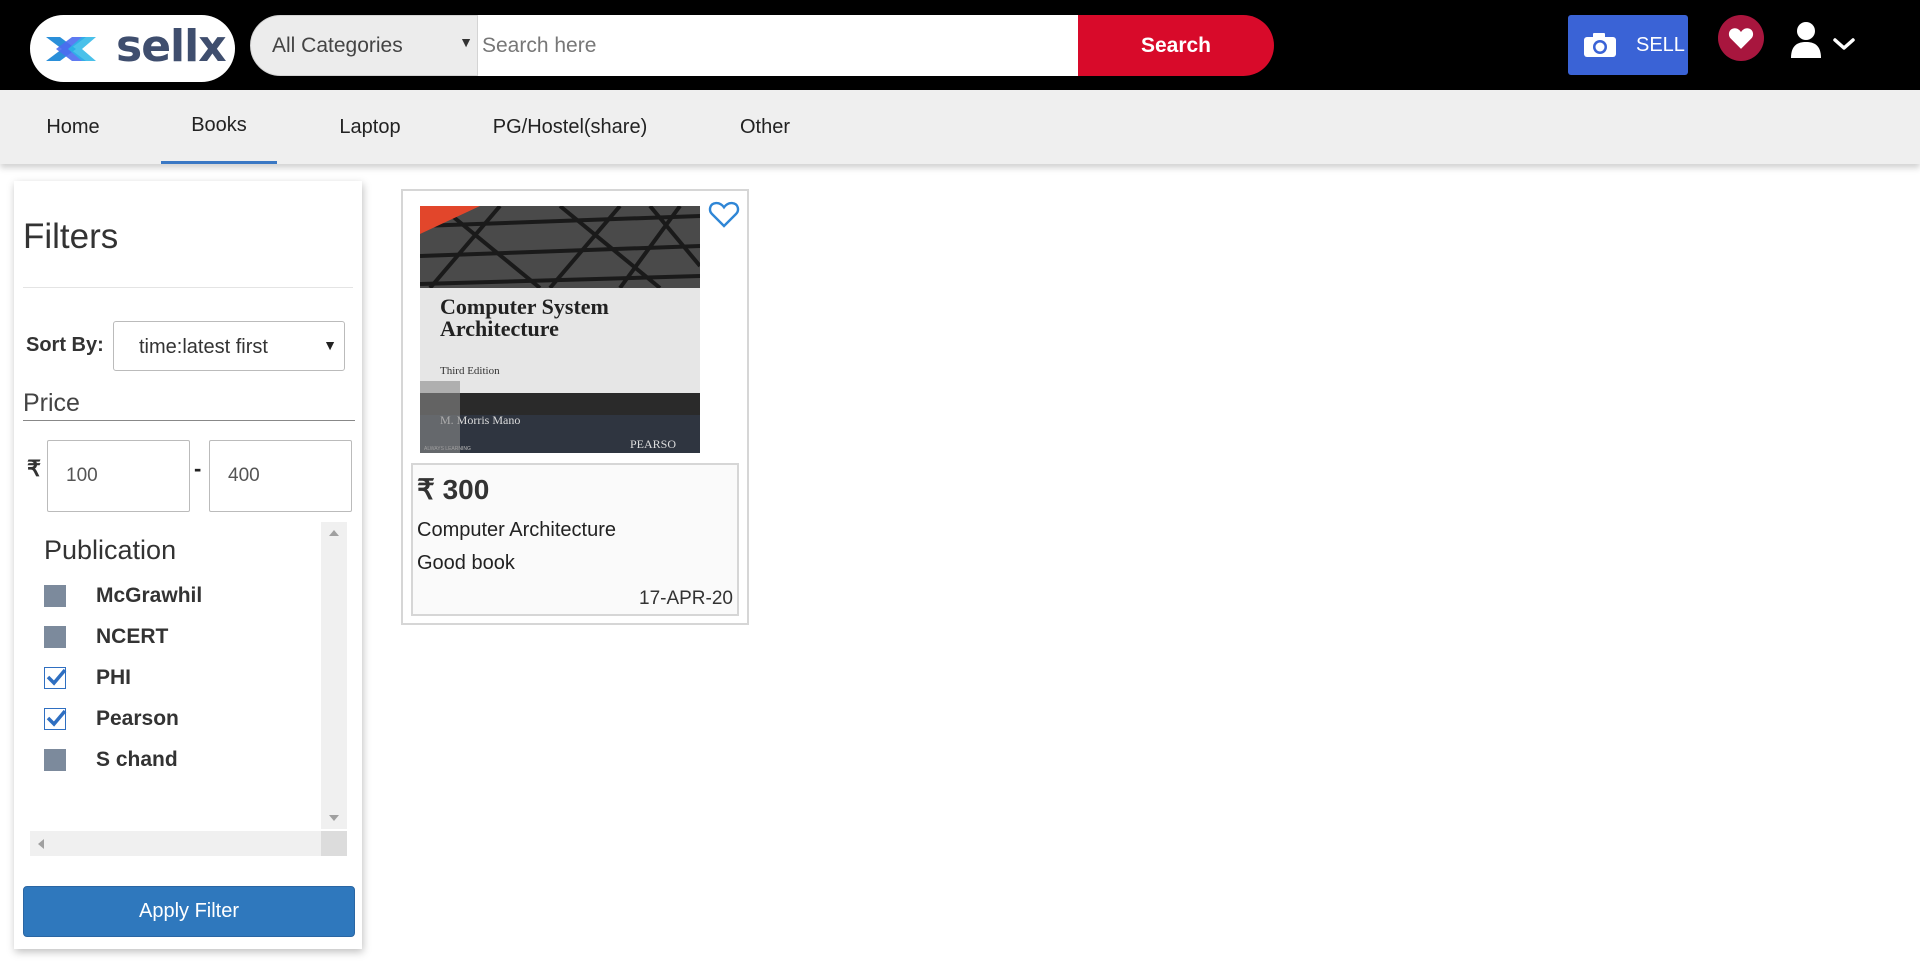 The image size is (1920, 973). I want to click on search-input, so click(778, 45).